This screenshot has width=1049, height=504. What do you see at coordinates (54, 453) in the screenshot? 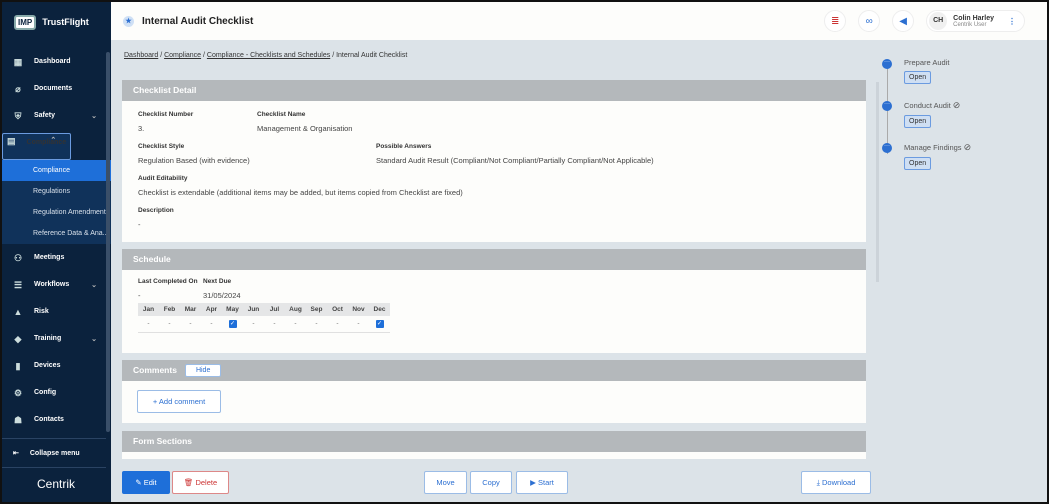
I see `collapse-menu-button: ⇤ Collapse menu` at bounding box center [54, 453].